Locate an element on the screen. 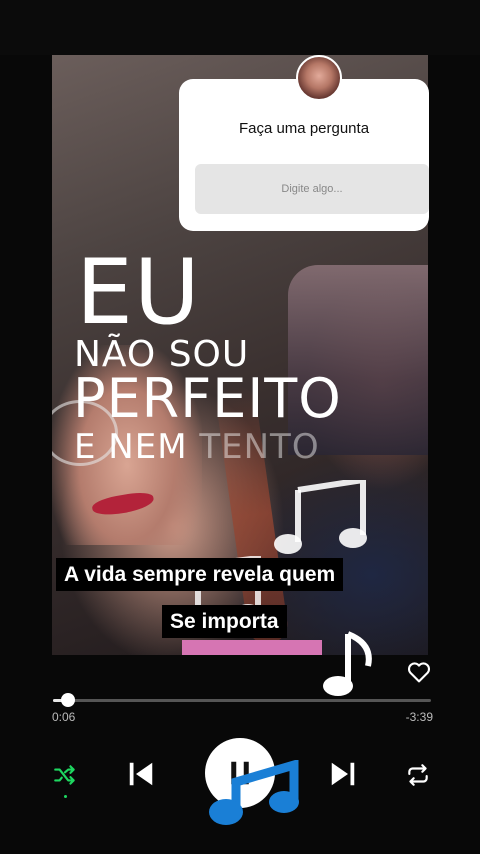  progress-bar is located at coordinates (242, 700).